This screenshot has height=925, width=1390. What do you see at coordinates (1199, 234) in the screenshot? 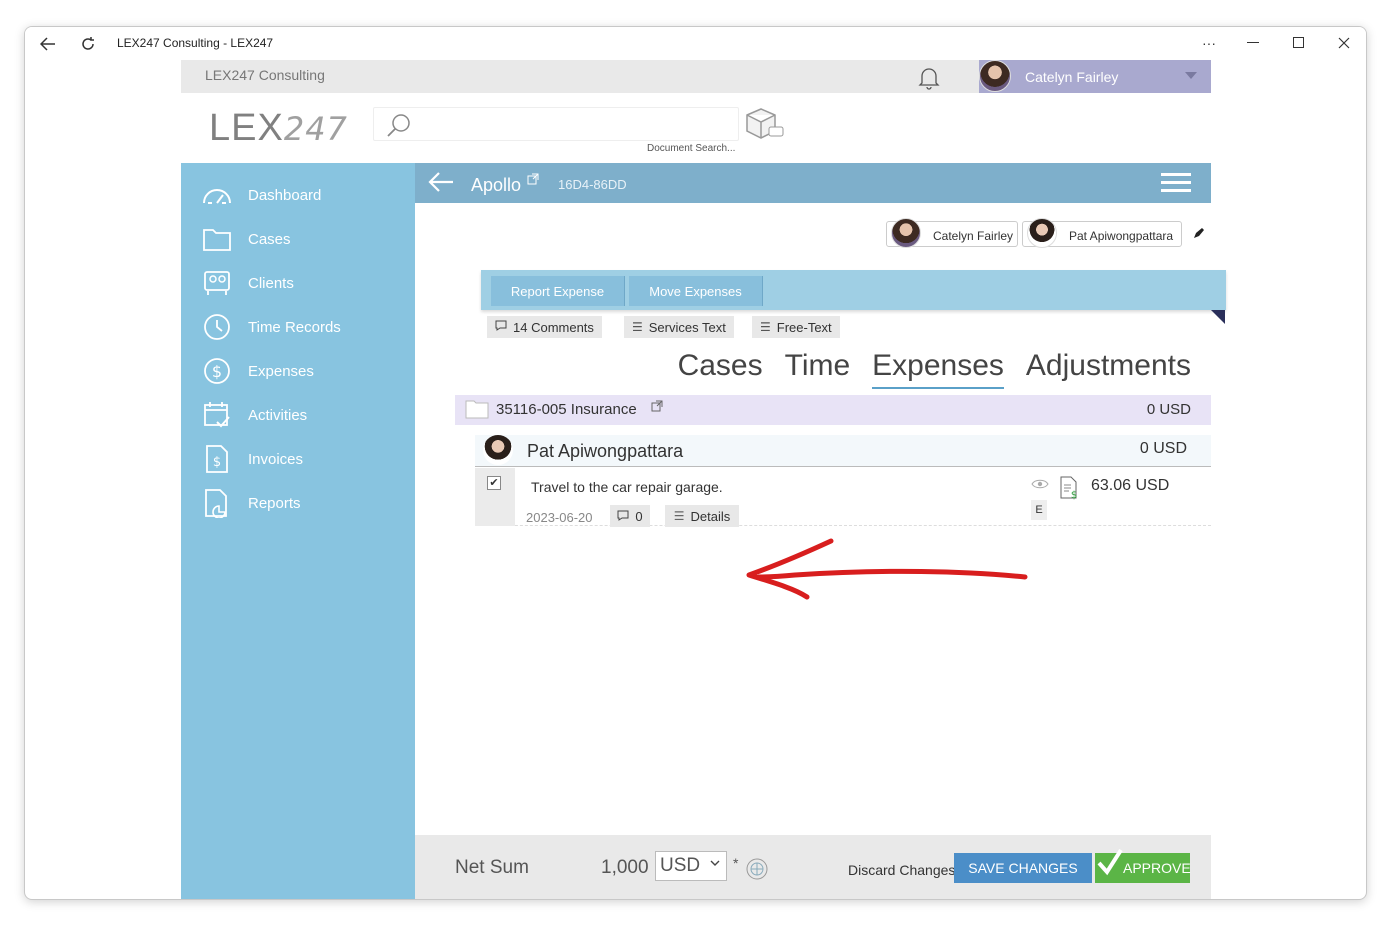
I see `edit-pencil-icon` at bounding box center [1199, 234].